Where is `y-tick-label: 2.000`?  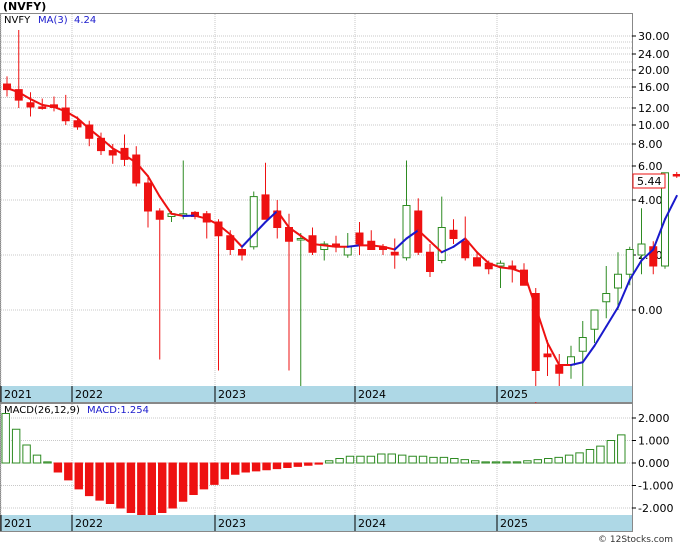 y-tick-label: 2.000 is located at coordinates (654, 418).